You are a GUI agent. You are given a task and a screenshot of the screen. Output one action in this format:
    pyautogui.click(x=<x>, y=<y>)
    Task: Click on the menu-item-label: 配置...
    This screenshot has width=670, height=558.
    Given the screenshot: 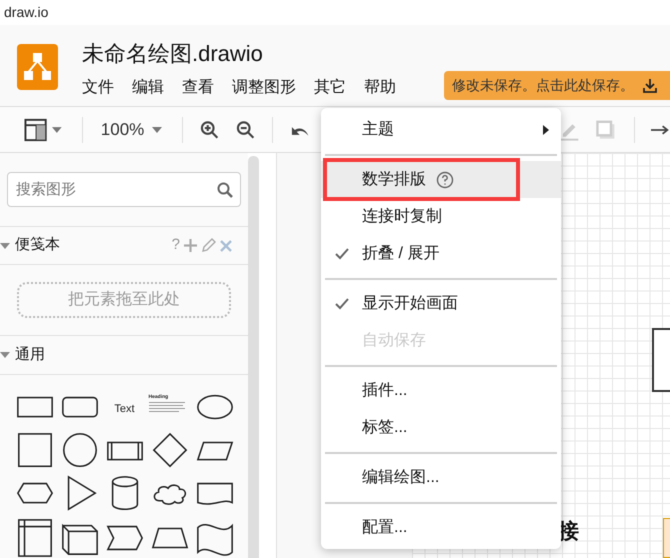 What is the action you would take?
    pyautogui.click(x=385, y=528)
    